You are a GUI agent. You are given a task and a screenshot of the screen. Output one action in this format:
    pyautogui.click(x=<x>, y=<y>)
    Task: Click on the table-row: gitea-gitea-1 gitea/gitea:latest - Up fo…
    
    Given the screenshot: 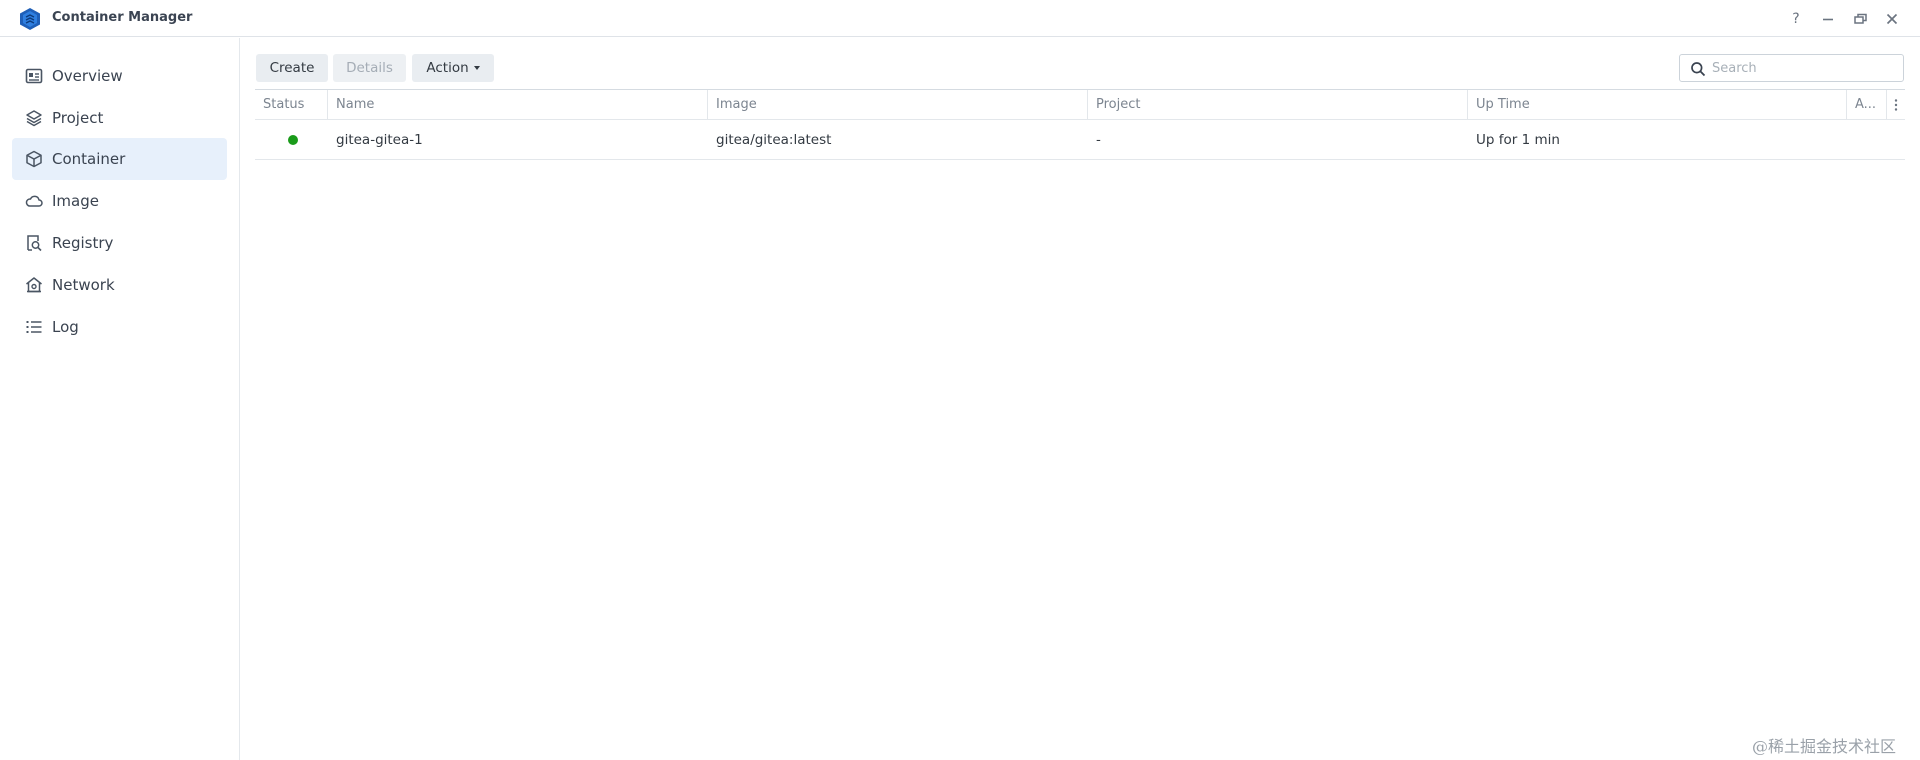 What is the action you would take?
    pyautogui.click(x=1080, y=140)
    